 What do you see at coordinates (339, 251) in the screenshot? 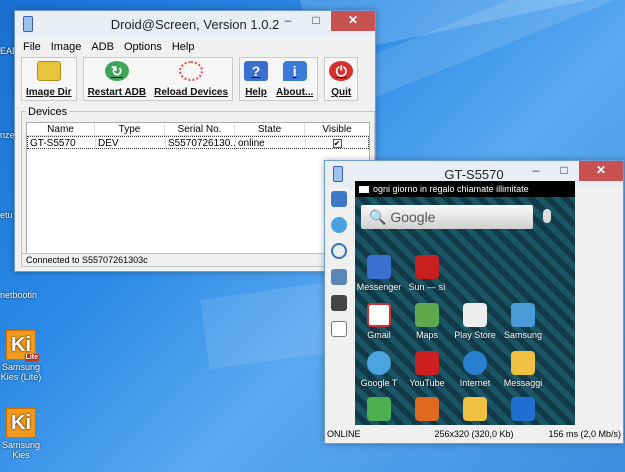
I see `zoom-icon` at bounding box center [339, 251].